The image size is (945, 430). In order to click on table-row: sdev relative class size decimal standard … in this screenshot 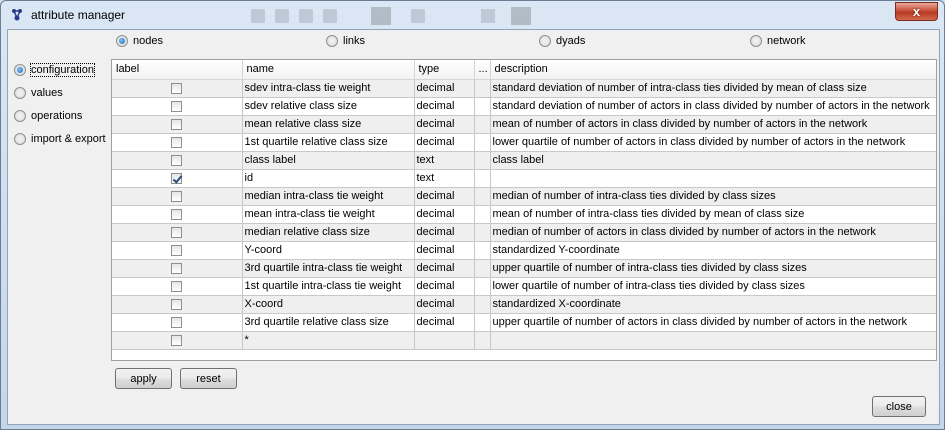, I will do `click(524, 106)`.